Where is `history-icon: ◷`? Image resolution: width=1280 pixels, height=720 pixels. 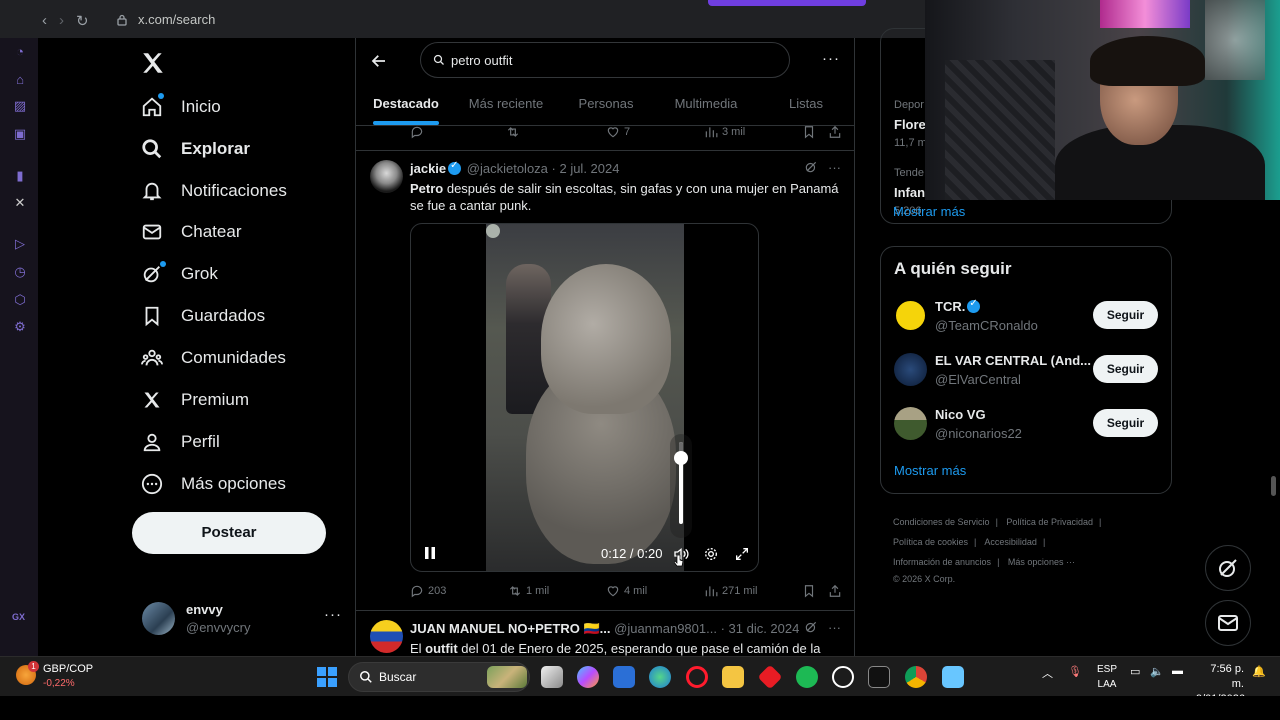
history-icon: ◷ is located at coordinates (20, 272).